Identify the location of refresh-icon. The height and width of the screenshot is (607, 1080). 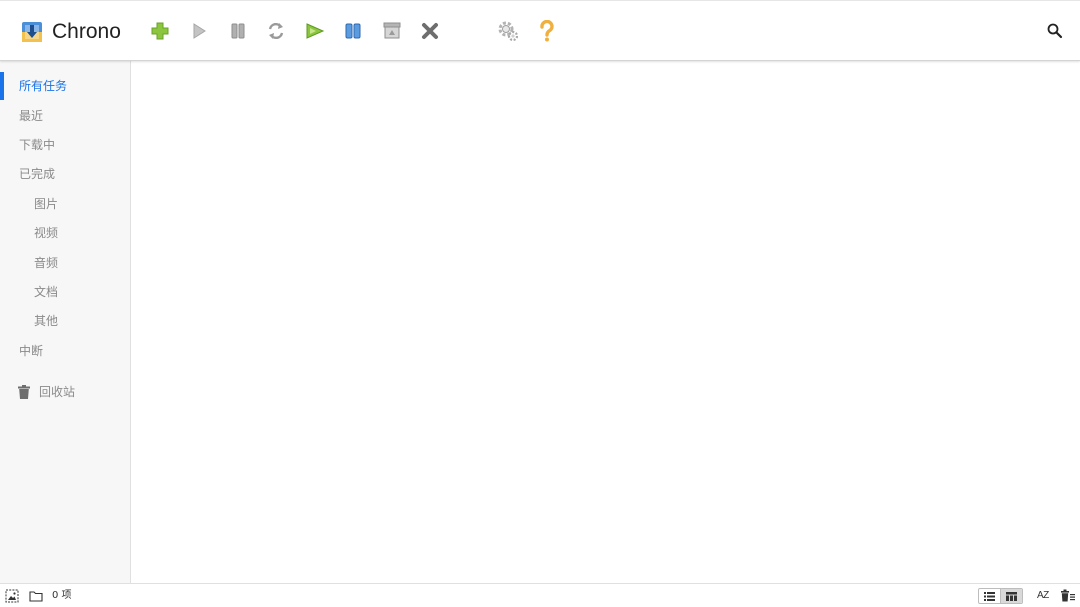
(276, 31).